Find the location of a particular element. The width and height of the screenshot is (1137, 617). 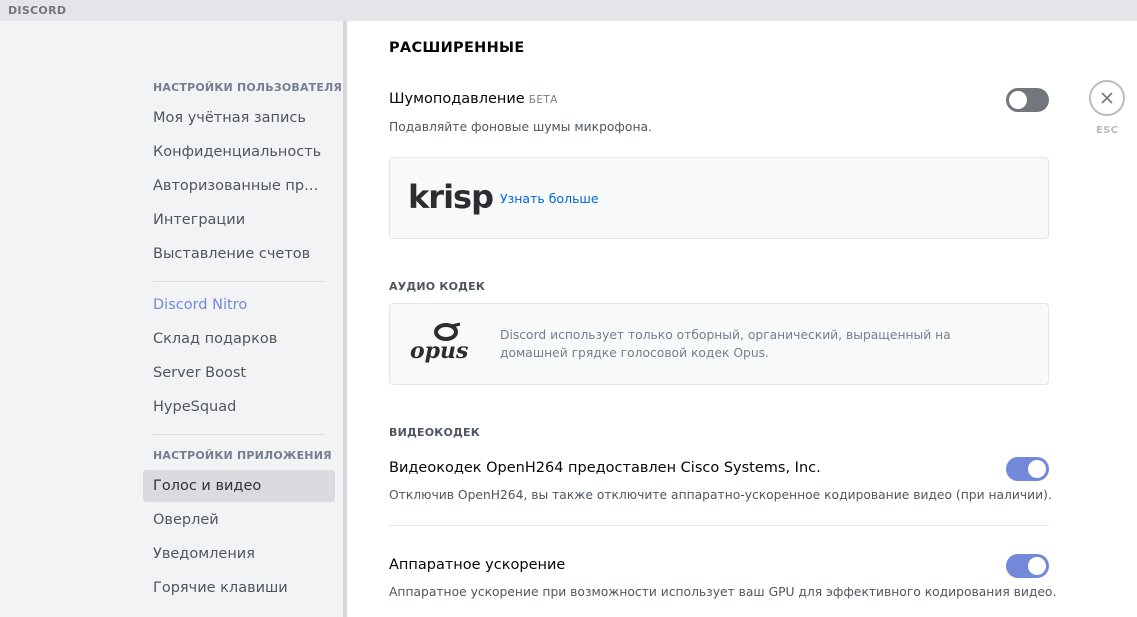

noise-suppression-description: Подавляйте фоновые шумы микрофона. is located at coordinates (520, 127).